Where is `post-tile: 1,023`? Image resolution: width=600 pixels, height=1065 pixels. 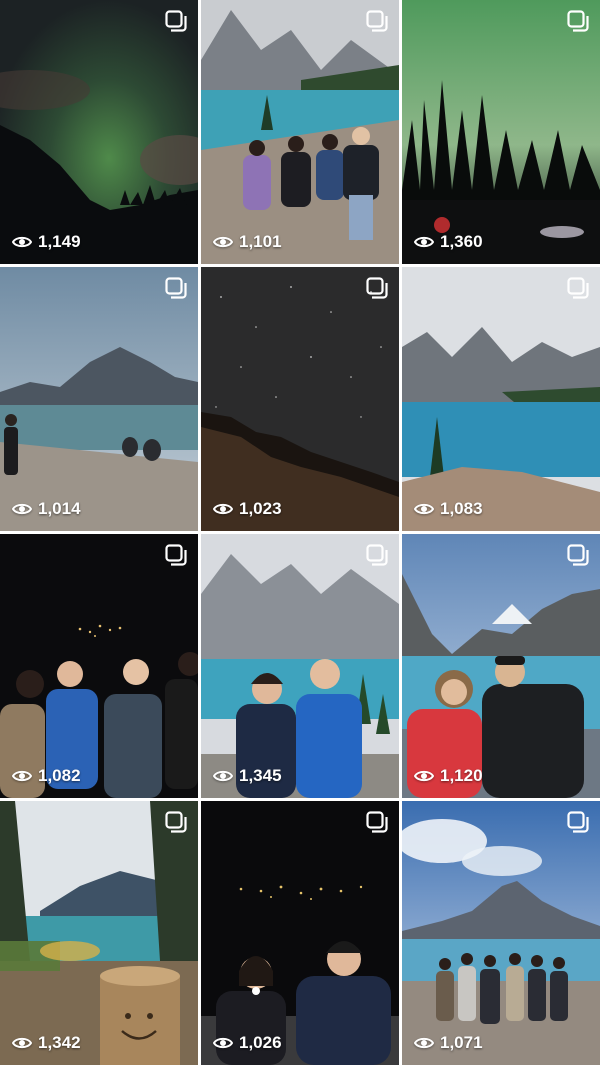
post-tile: 1,023 is located at coordinates (300, 399).